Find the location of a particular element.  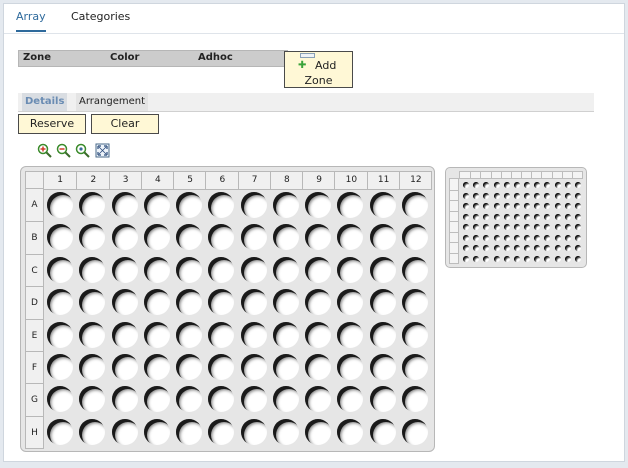

column-label: 9 is located at coordinates (318, 180).